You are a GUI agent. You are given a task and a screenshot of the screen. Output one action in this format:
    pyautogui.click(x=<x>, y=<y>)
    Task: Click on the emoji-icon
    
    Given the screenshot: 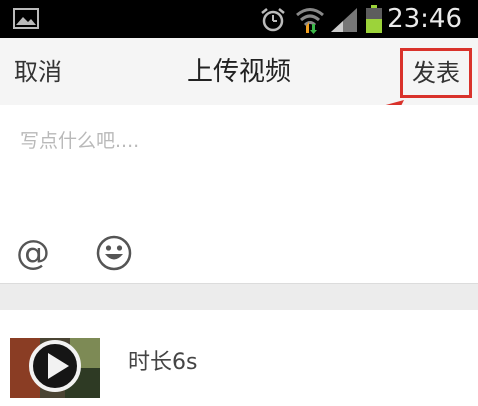 What is the action you would take?
    pyautogui.click(x=114, y=253)
    